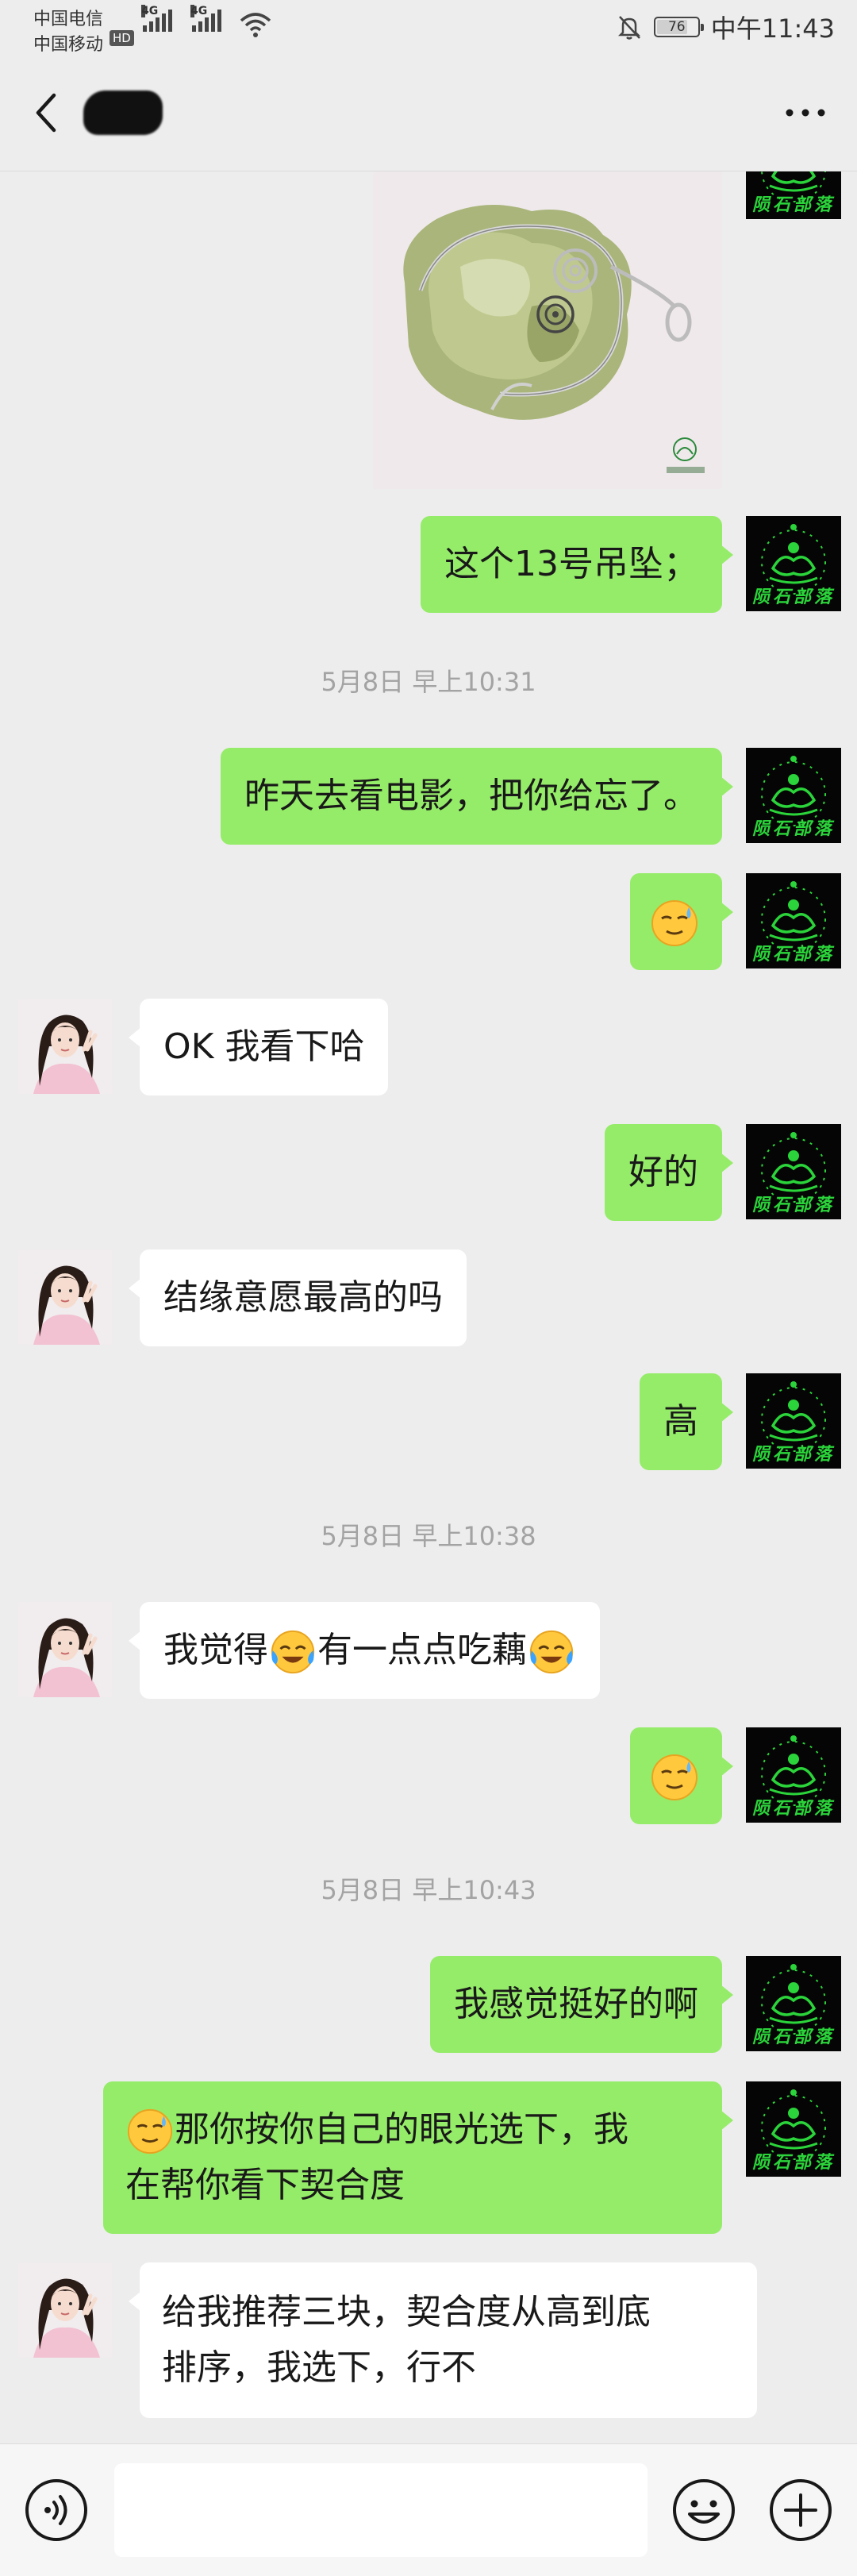 This screenshot has height=2576, width=857. I want to click on battery-indicator: 76, so click(678, 27).